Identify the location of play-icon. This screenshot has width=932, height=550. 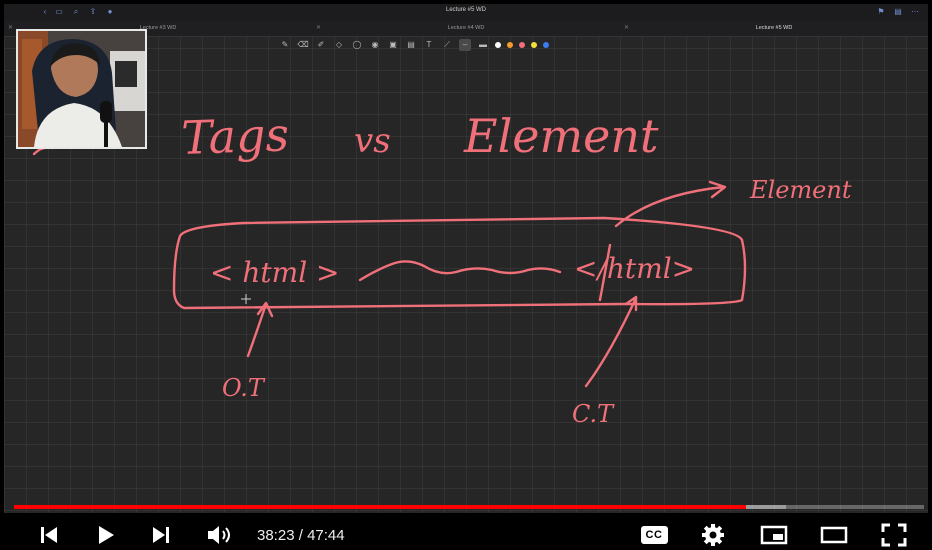
(106, 535).